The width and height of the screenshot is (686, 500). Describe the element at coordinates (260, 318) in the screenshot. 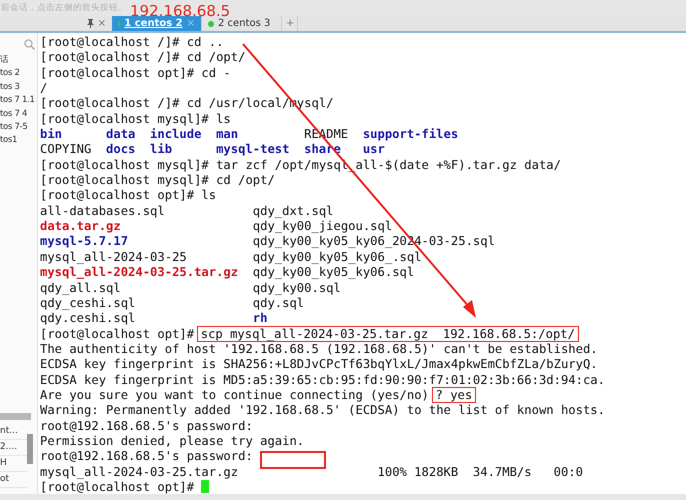

I see `terminal-text: rh` at that location.